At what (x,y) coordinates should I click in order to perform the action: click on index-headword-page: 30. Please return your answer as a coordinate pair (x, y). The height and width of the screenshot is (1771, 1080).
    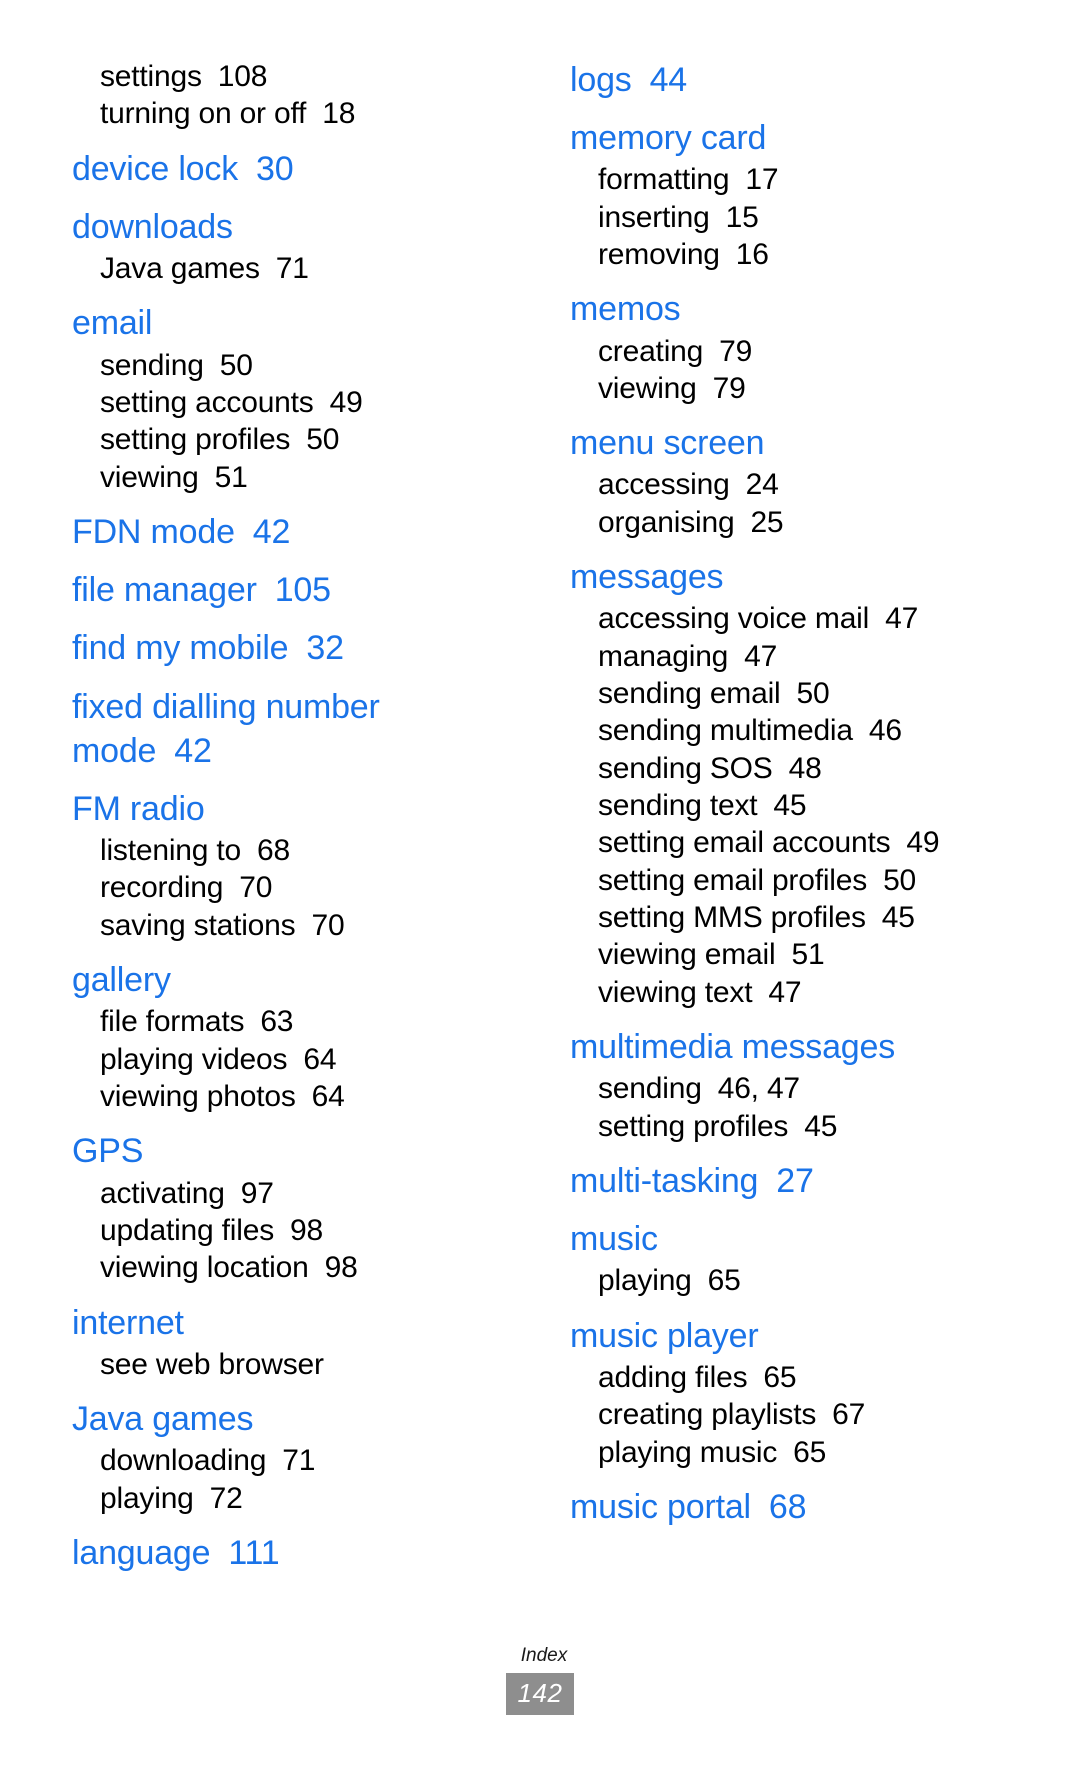
    Looking at the image, I should click on (275, 168).